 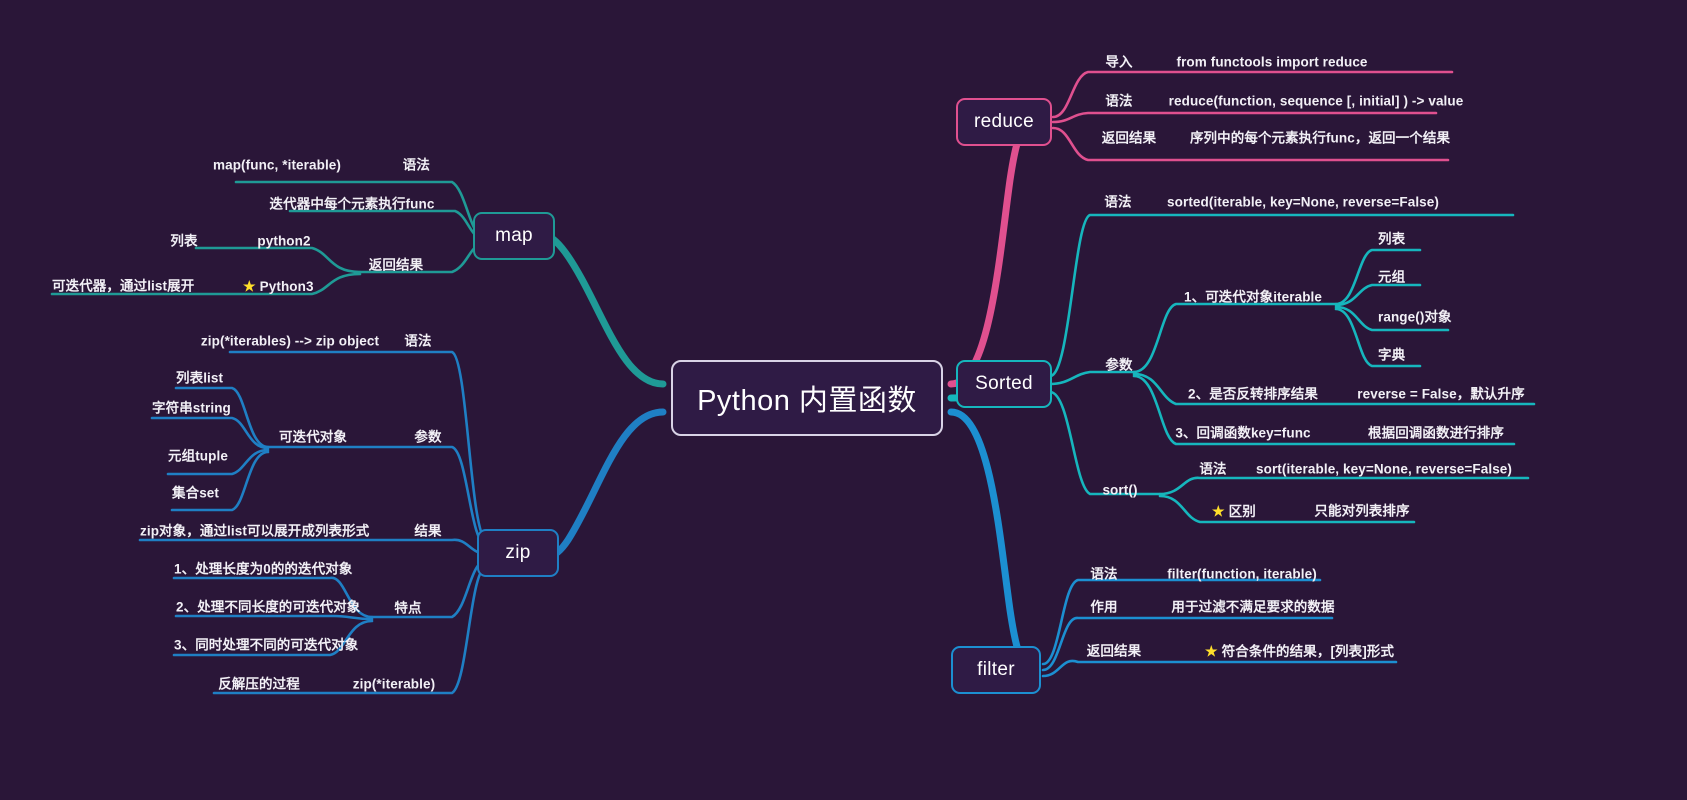 I want to click on root-label: Python 内置函数, so click(x=807, y=401).